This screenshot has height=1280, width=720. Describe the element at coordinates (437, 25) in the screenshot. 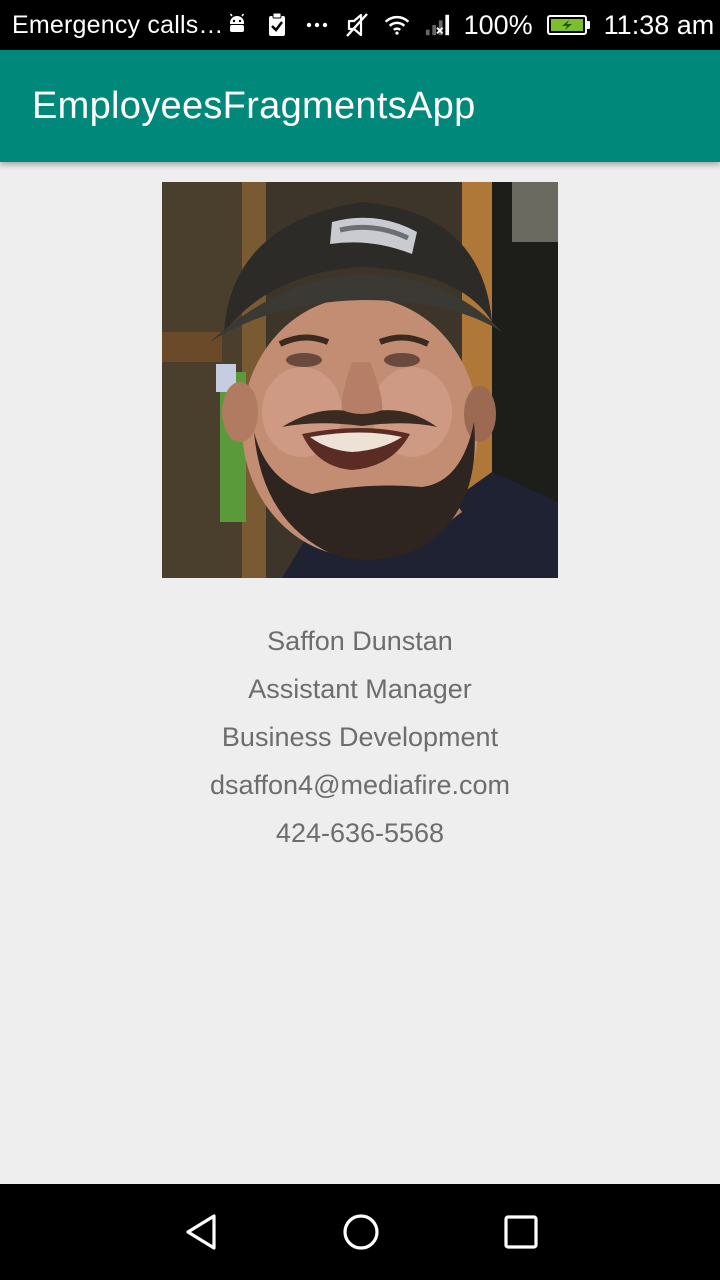

I see `no-signal-icon` at that location.